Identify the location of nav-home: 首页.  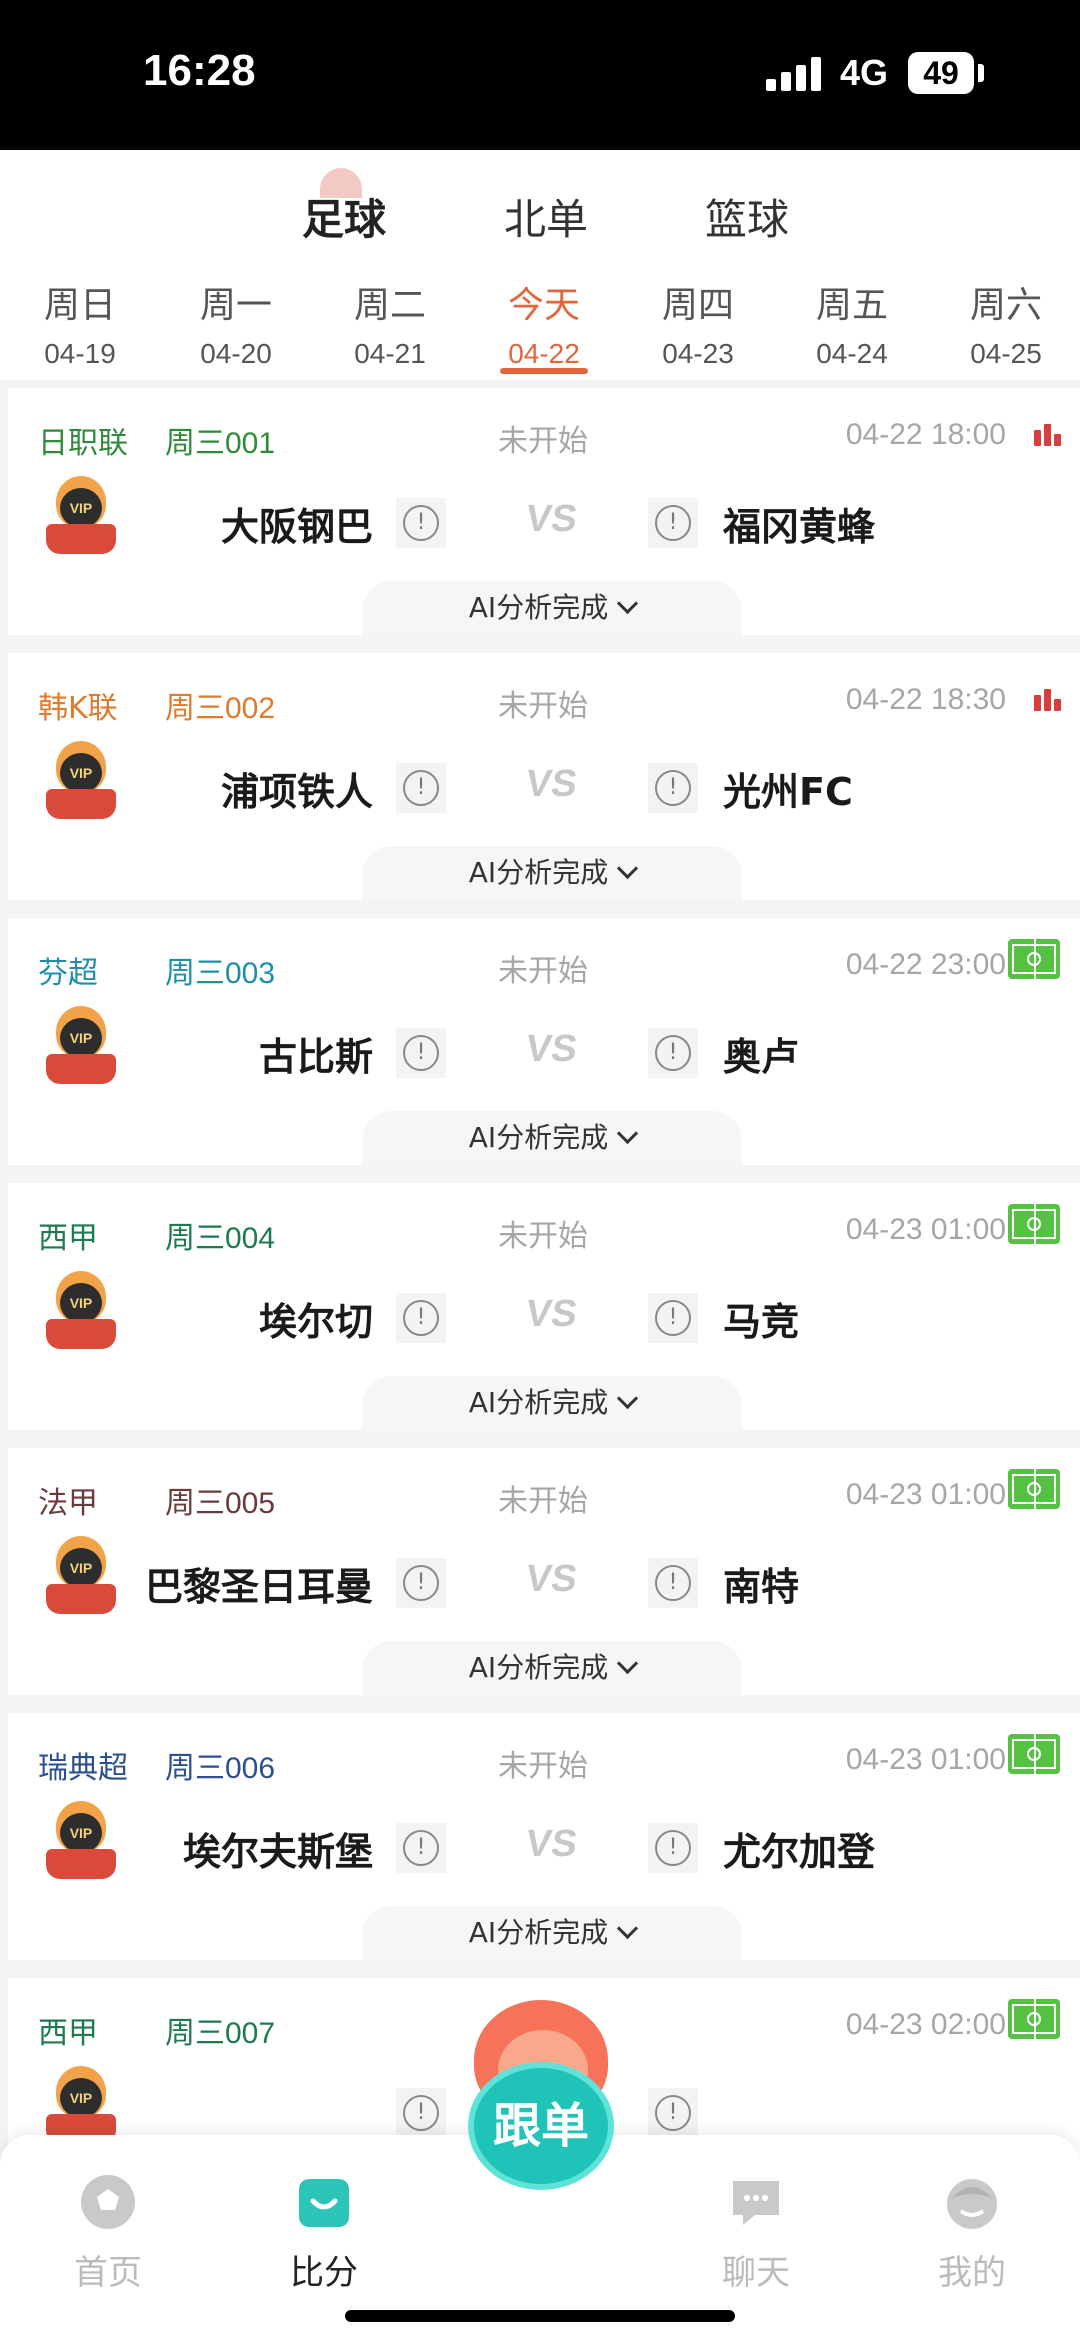
(108, 2232).